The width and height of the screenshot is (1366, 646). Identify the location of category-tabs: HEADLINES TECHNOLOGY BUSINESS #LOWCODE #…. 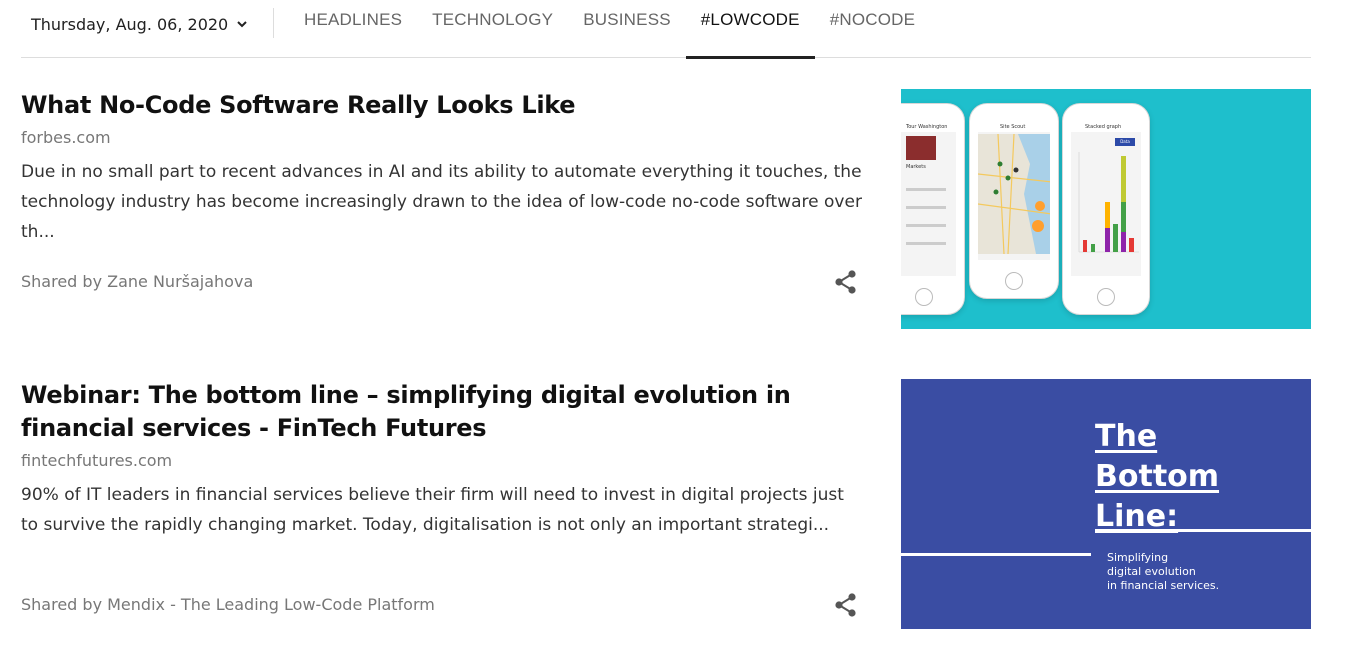
(609, 29).